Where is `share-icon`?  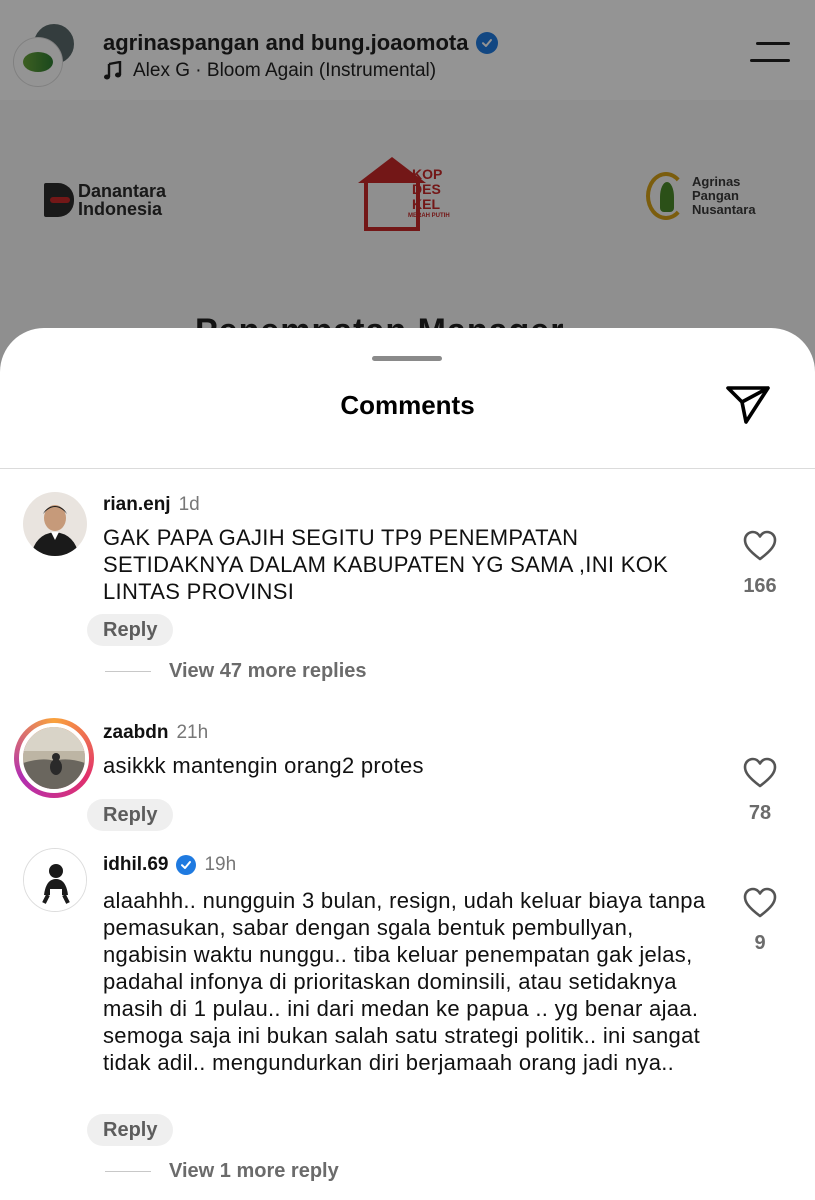 share-icon is located at coordinates (748, 405).